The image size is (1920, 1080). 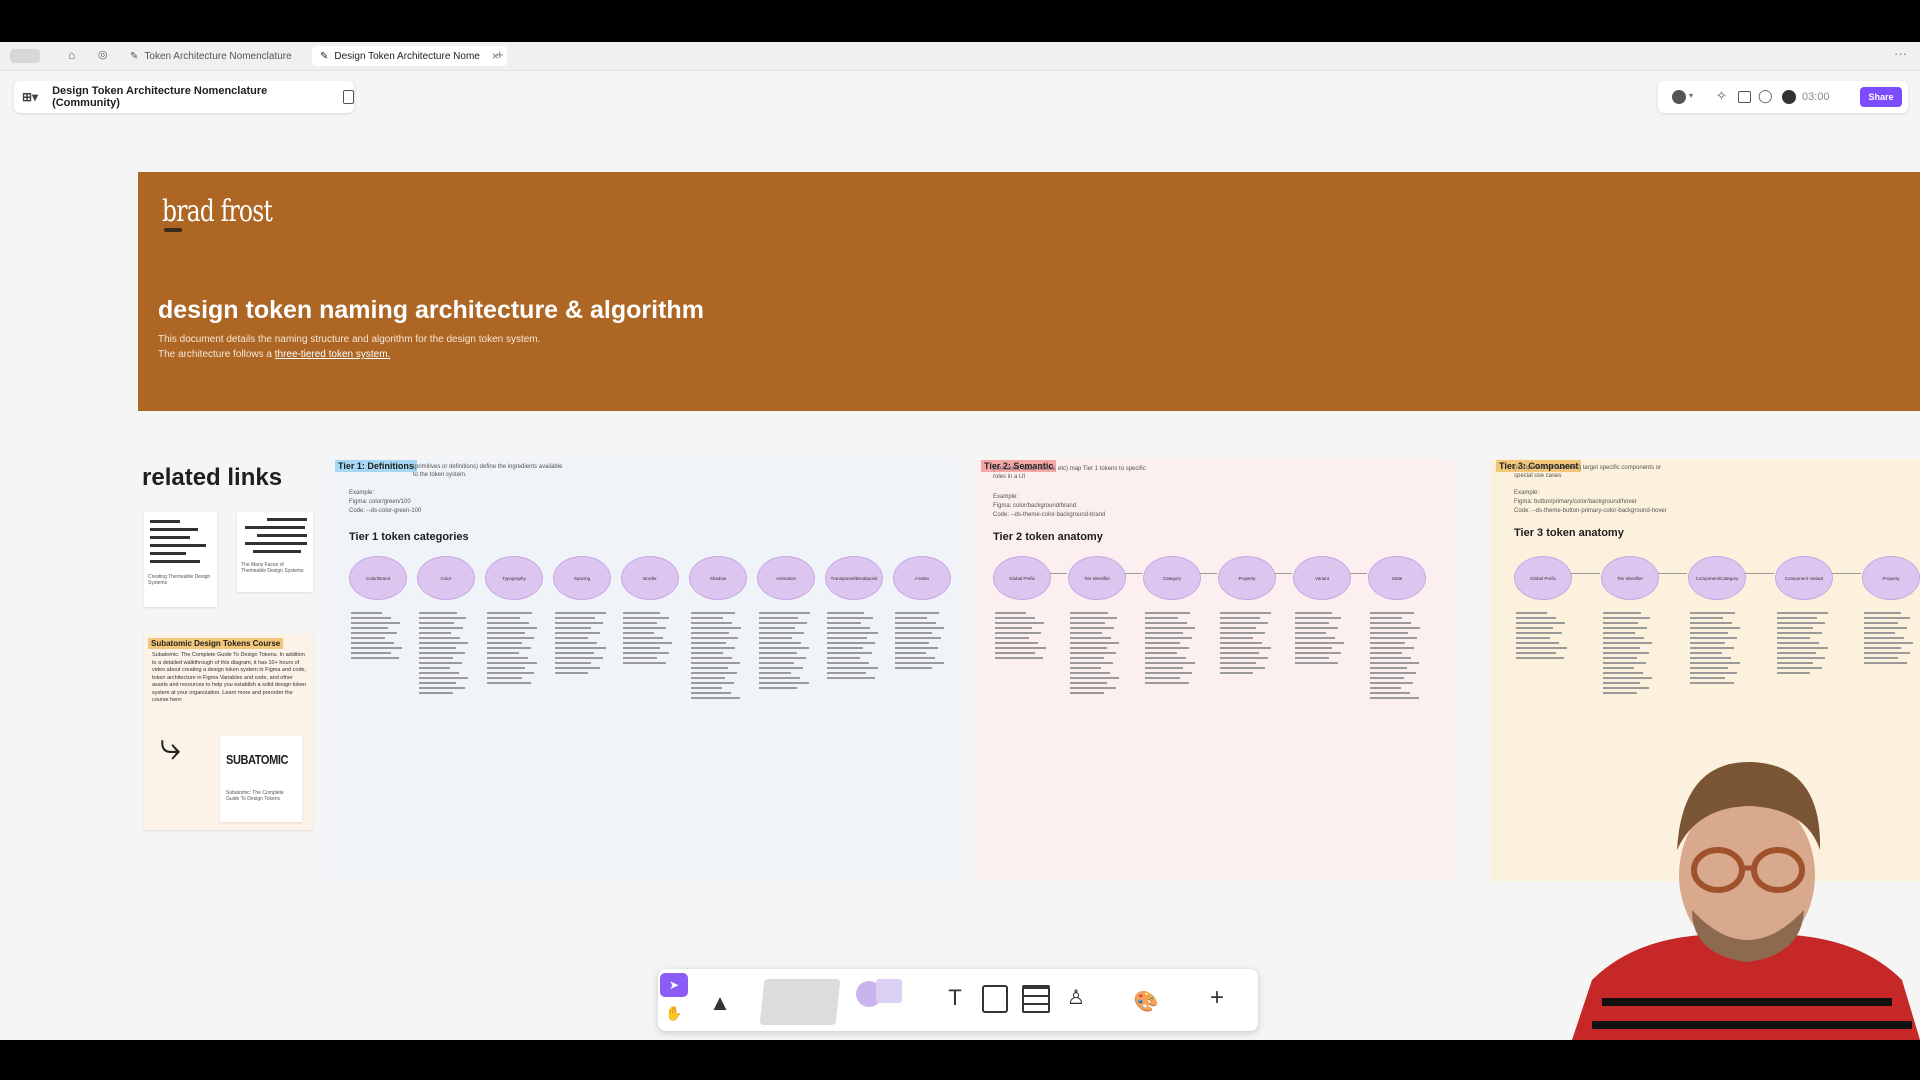 What do you see at coordinates (995, 999) in the screenshot?
I see `section-tool-icon` at bounding box center [995, 999].